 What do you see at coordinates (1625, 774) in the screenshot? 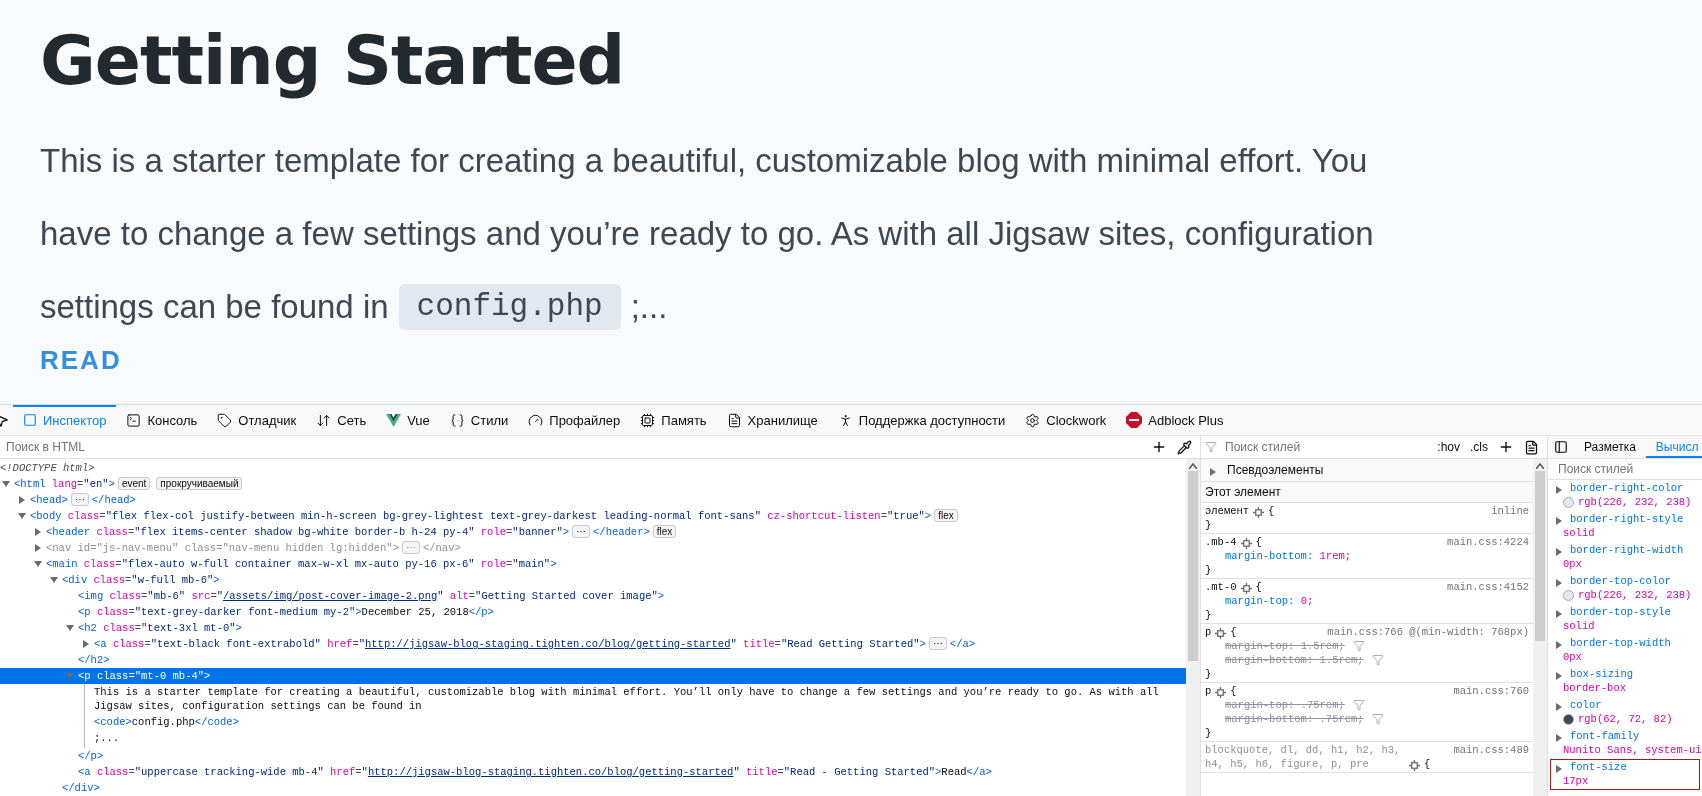
I see `computed-property: font-size 17px` at bounding box center [1625, 774].